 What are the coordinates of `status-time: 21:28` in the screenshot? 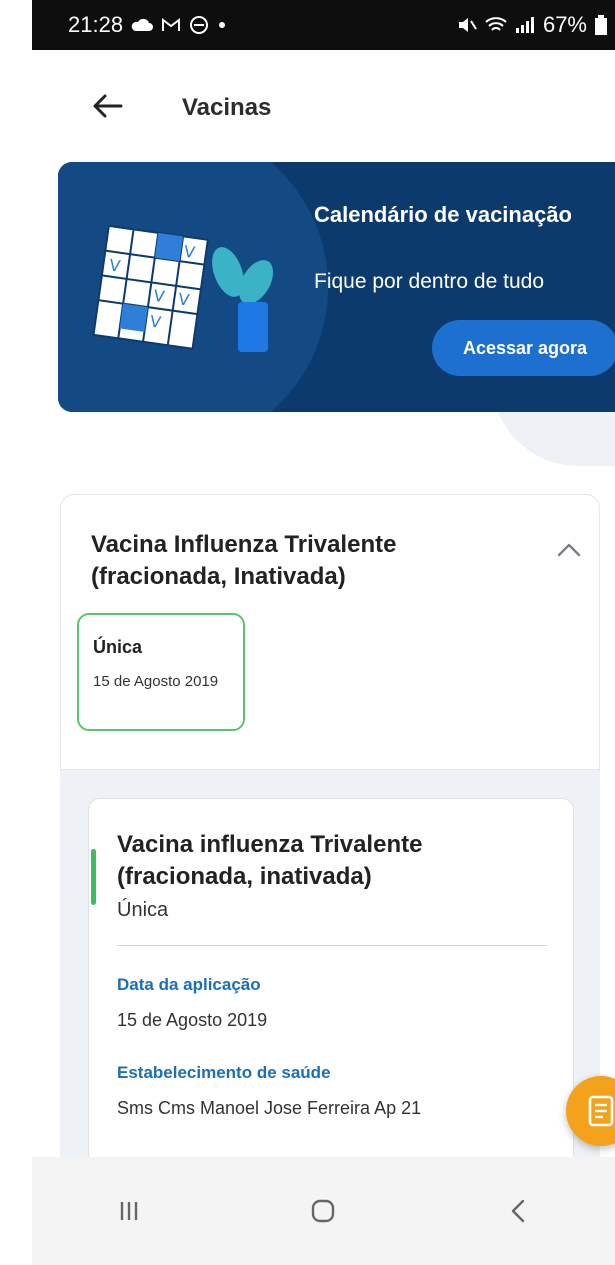 It's located at (96, 24).